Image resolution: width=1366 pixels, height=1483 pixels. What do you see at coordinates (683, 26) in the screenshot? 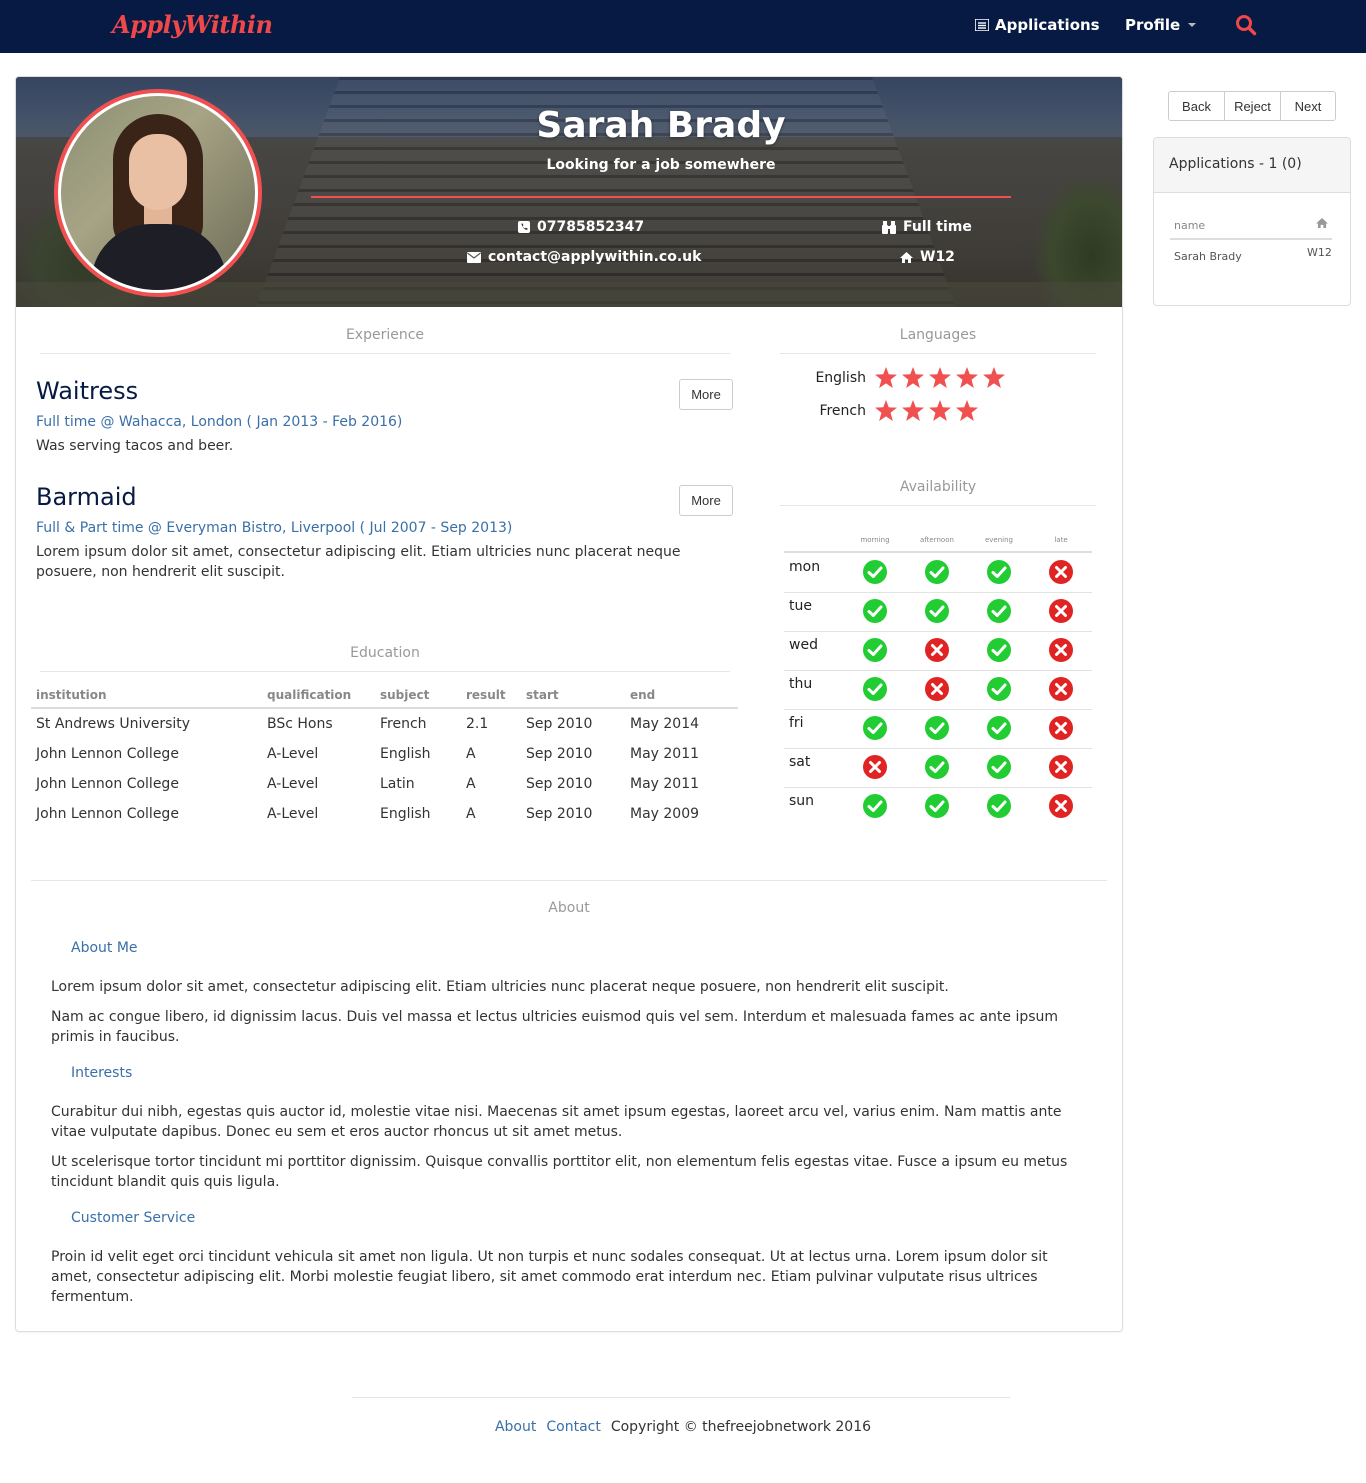
I see `top-navbar: ApplyWithin Applications Profile` at bounding box center [683, 26].